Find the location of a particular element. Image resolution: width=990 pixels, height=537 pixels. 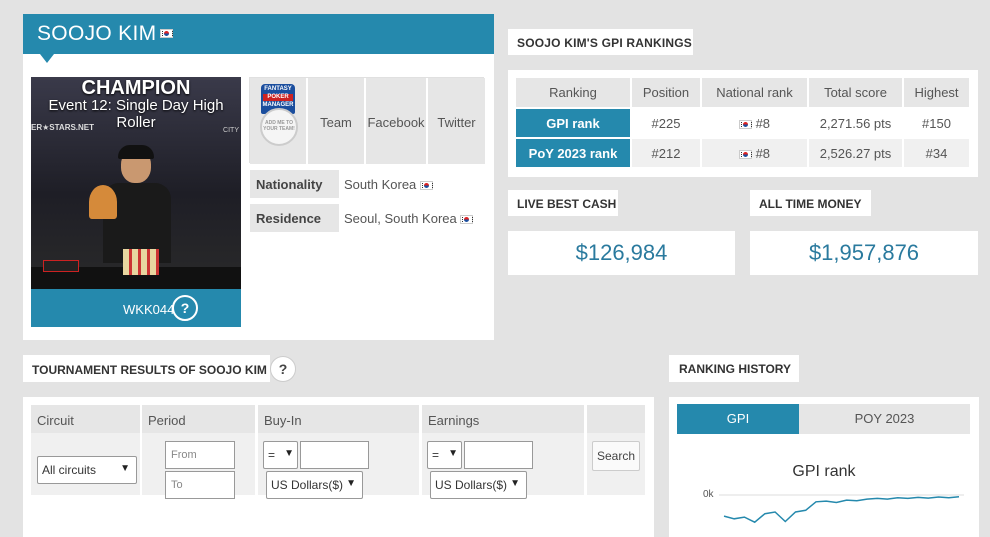

twitter-label: Twitter is located at coordinates (456, 122).